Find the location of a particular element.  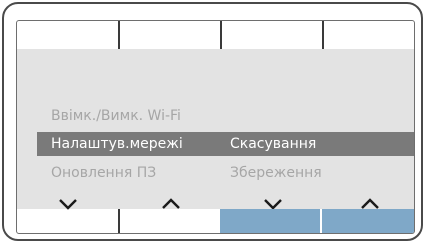

bottom-softkey-bar is located at coordinates (215, 221).